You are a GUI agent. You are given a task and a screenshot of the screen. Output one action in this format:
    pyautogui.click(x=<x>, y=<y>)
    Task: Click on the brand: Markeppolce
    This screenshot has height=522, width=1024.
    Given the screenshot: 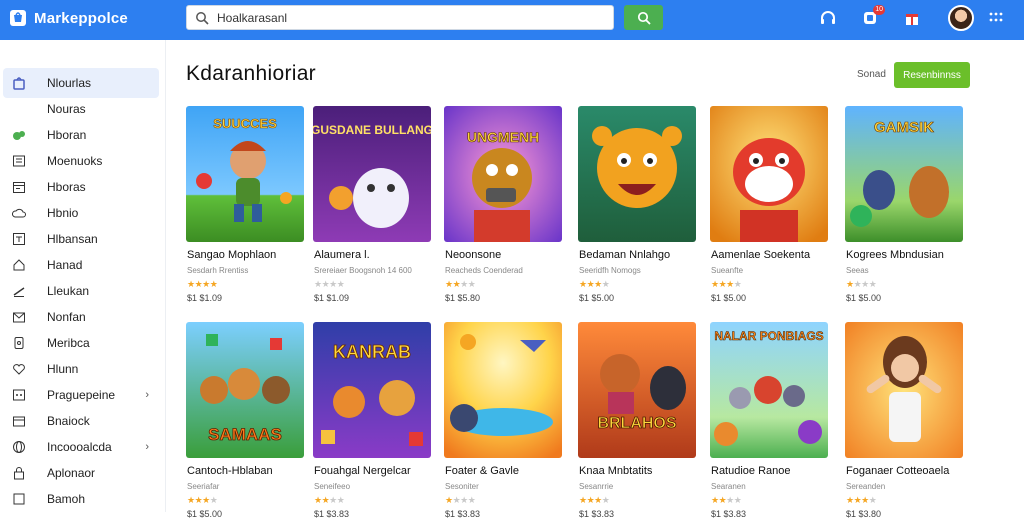 What is the action you would take?
    pyautogui.click(x=68, y=18)
    